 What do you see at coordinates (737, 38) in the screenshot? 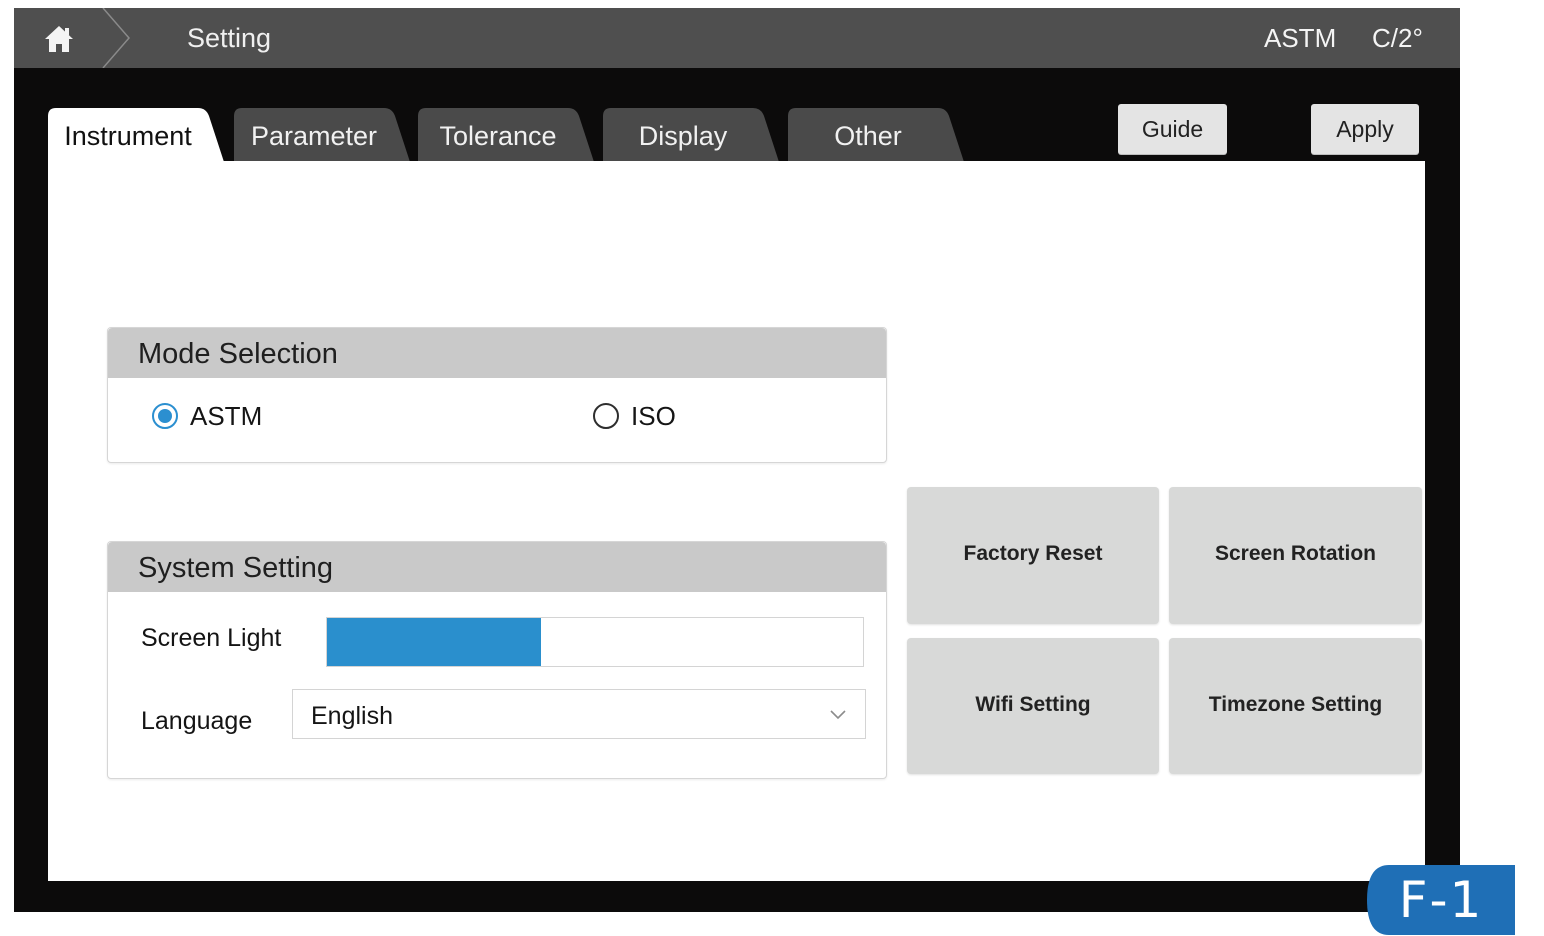
I see `top-bar: Setting ASTM C/2°` at bounding box center [737, 38].